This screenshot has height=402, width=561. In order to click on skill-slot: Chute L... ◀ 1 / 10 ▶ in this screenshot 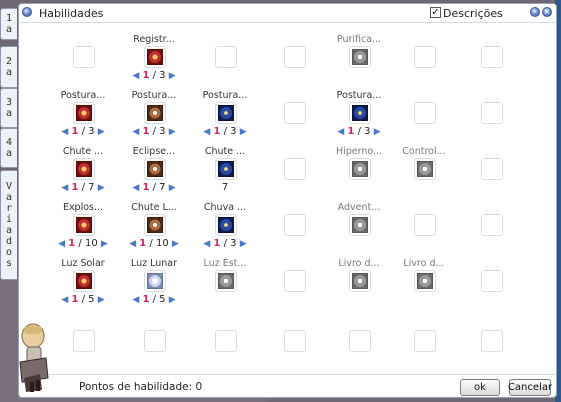, I will do `click(154, 230)`.